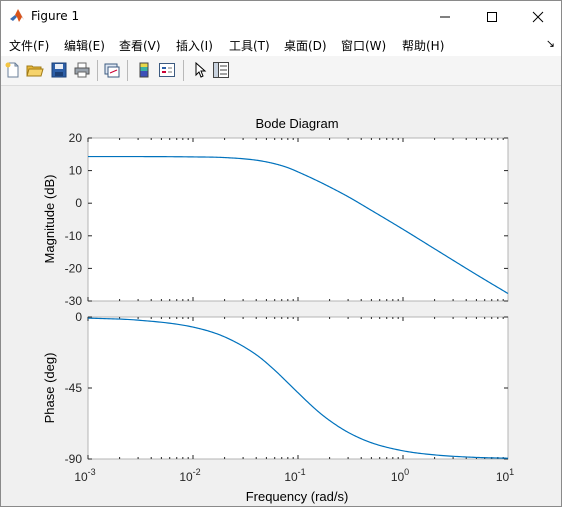  Describe the element at coordinates (363, 45) in the screenshot. I see `menu-window: 窗口(W)` at that location.